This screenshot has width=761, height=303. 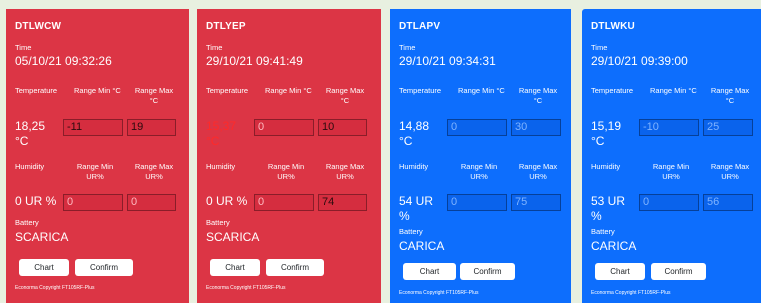 I want to click on temperature-value: 15,19 °C, so click(x=606, y=133).